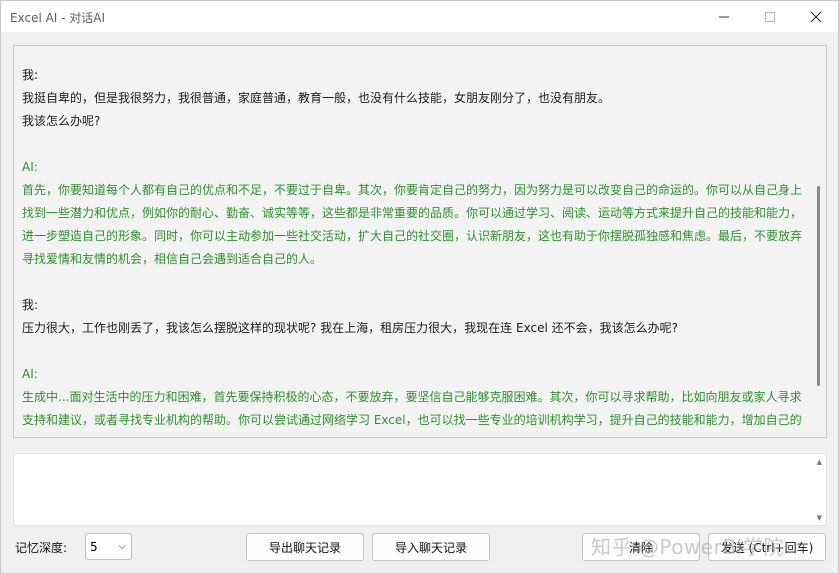  I want to click on message-input, so click(420, 489).